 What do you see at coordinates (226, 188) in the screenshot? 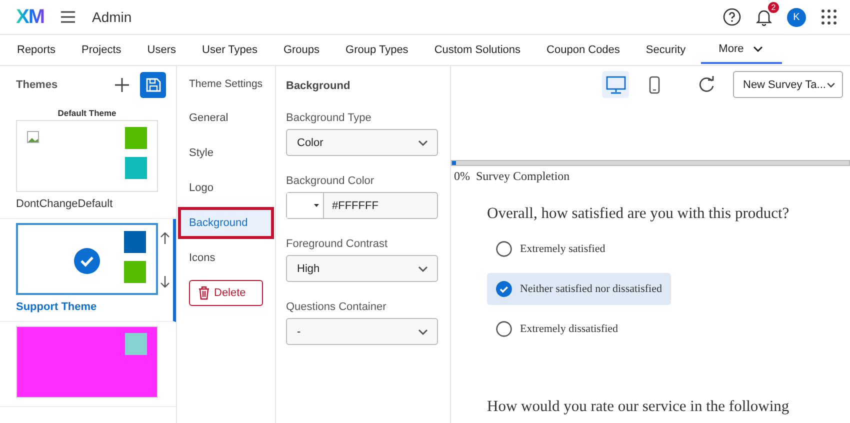
I see `settings-nav-item: Logo` at bounding box center [226, 188].